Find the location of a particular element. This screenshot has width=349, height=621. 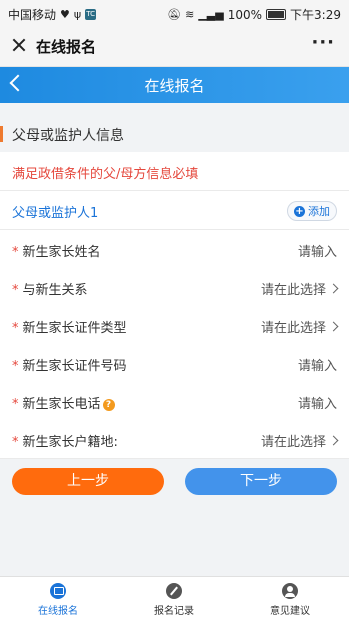

wechat-title-bar: 在线报名 ··· is located at coordinates (174, 47).